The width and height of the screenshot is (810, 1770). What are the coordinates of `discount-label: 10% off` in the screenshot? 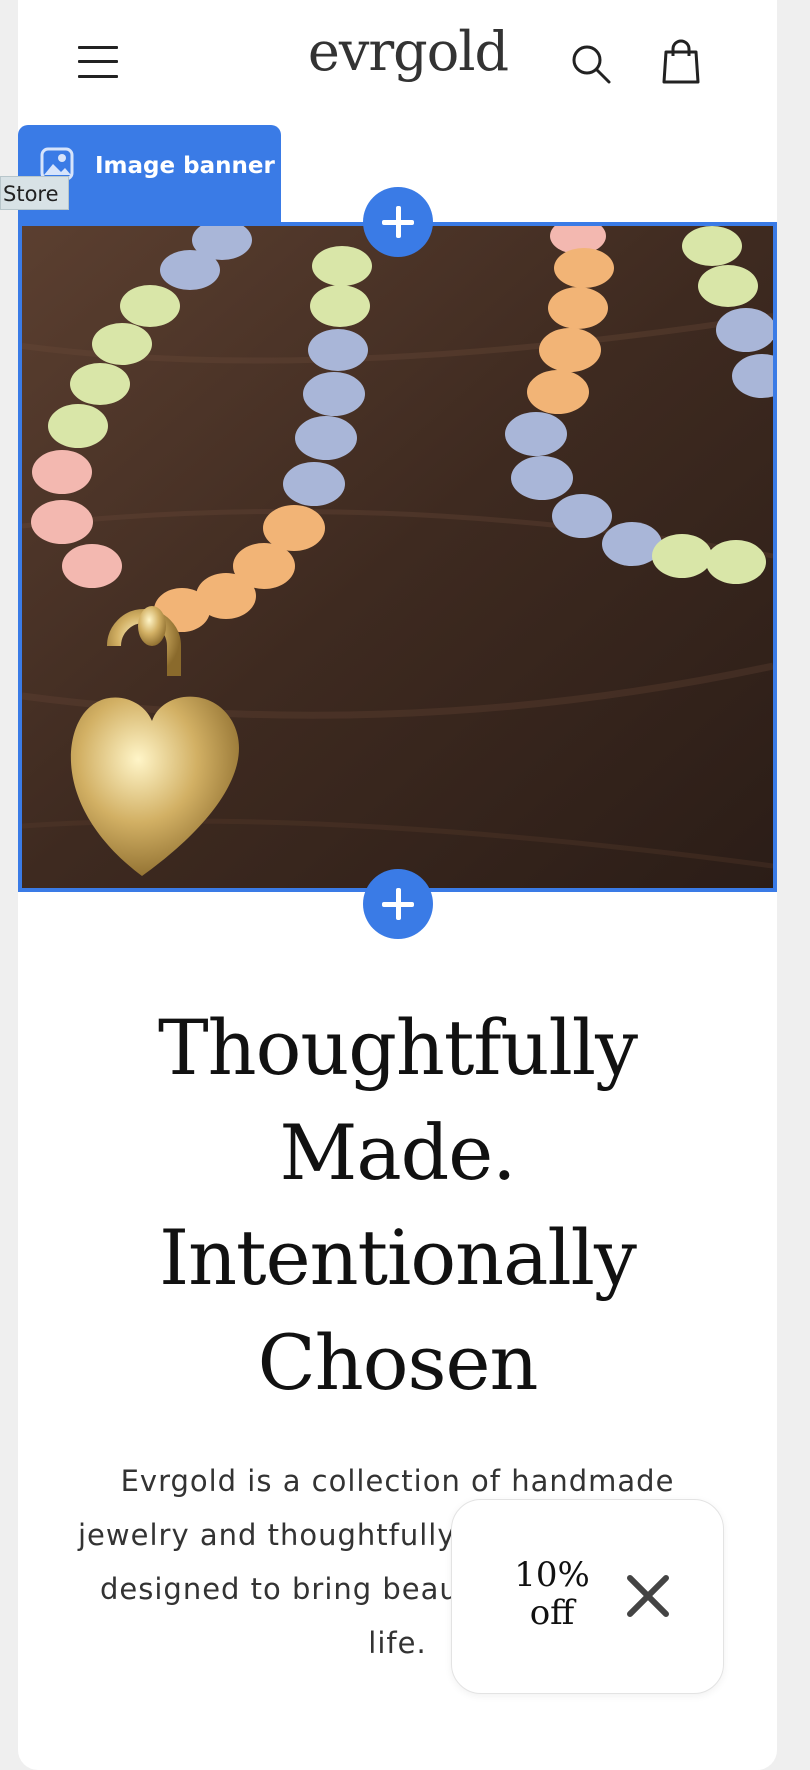 It's located at (552, 1594).